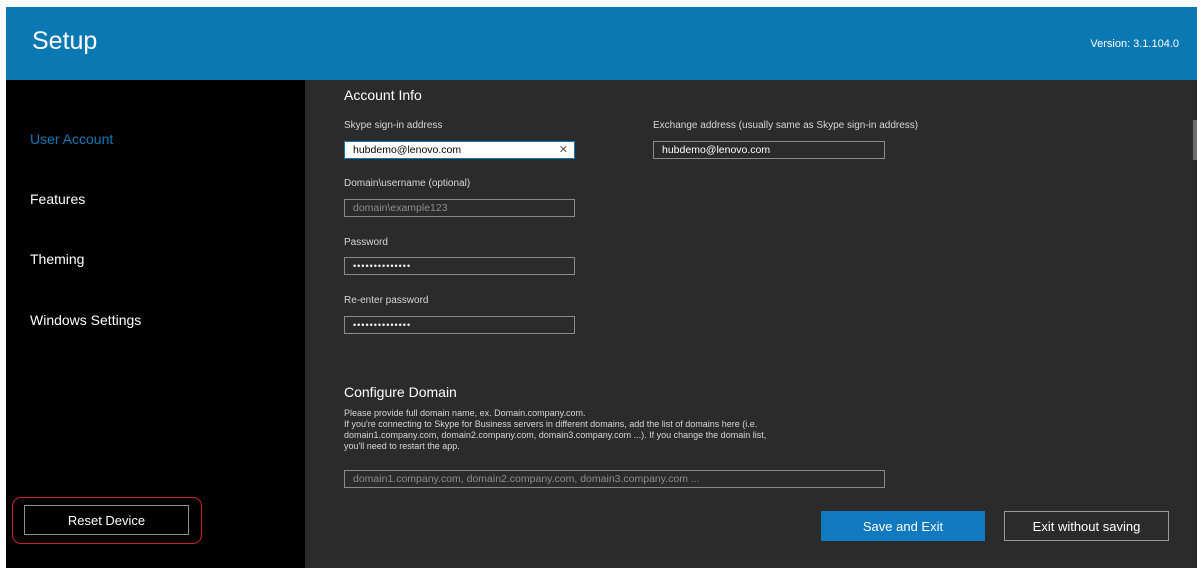 The width and height of the screenshot is (1204, 571). I want to click on account-info-heading: Account Info, so click(383, 95).